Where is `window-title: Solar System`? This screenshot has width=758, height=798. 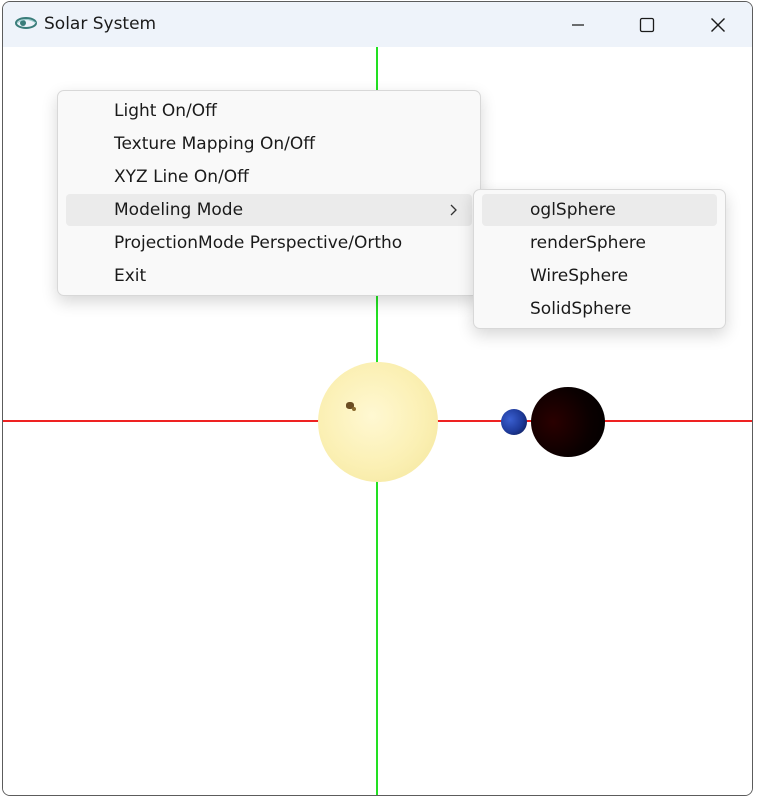
window-title: Solar System is located at coordinates (100, 24).